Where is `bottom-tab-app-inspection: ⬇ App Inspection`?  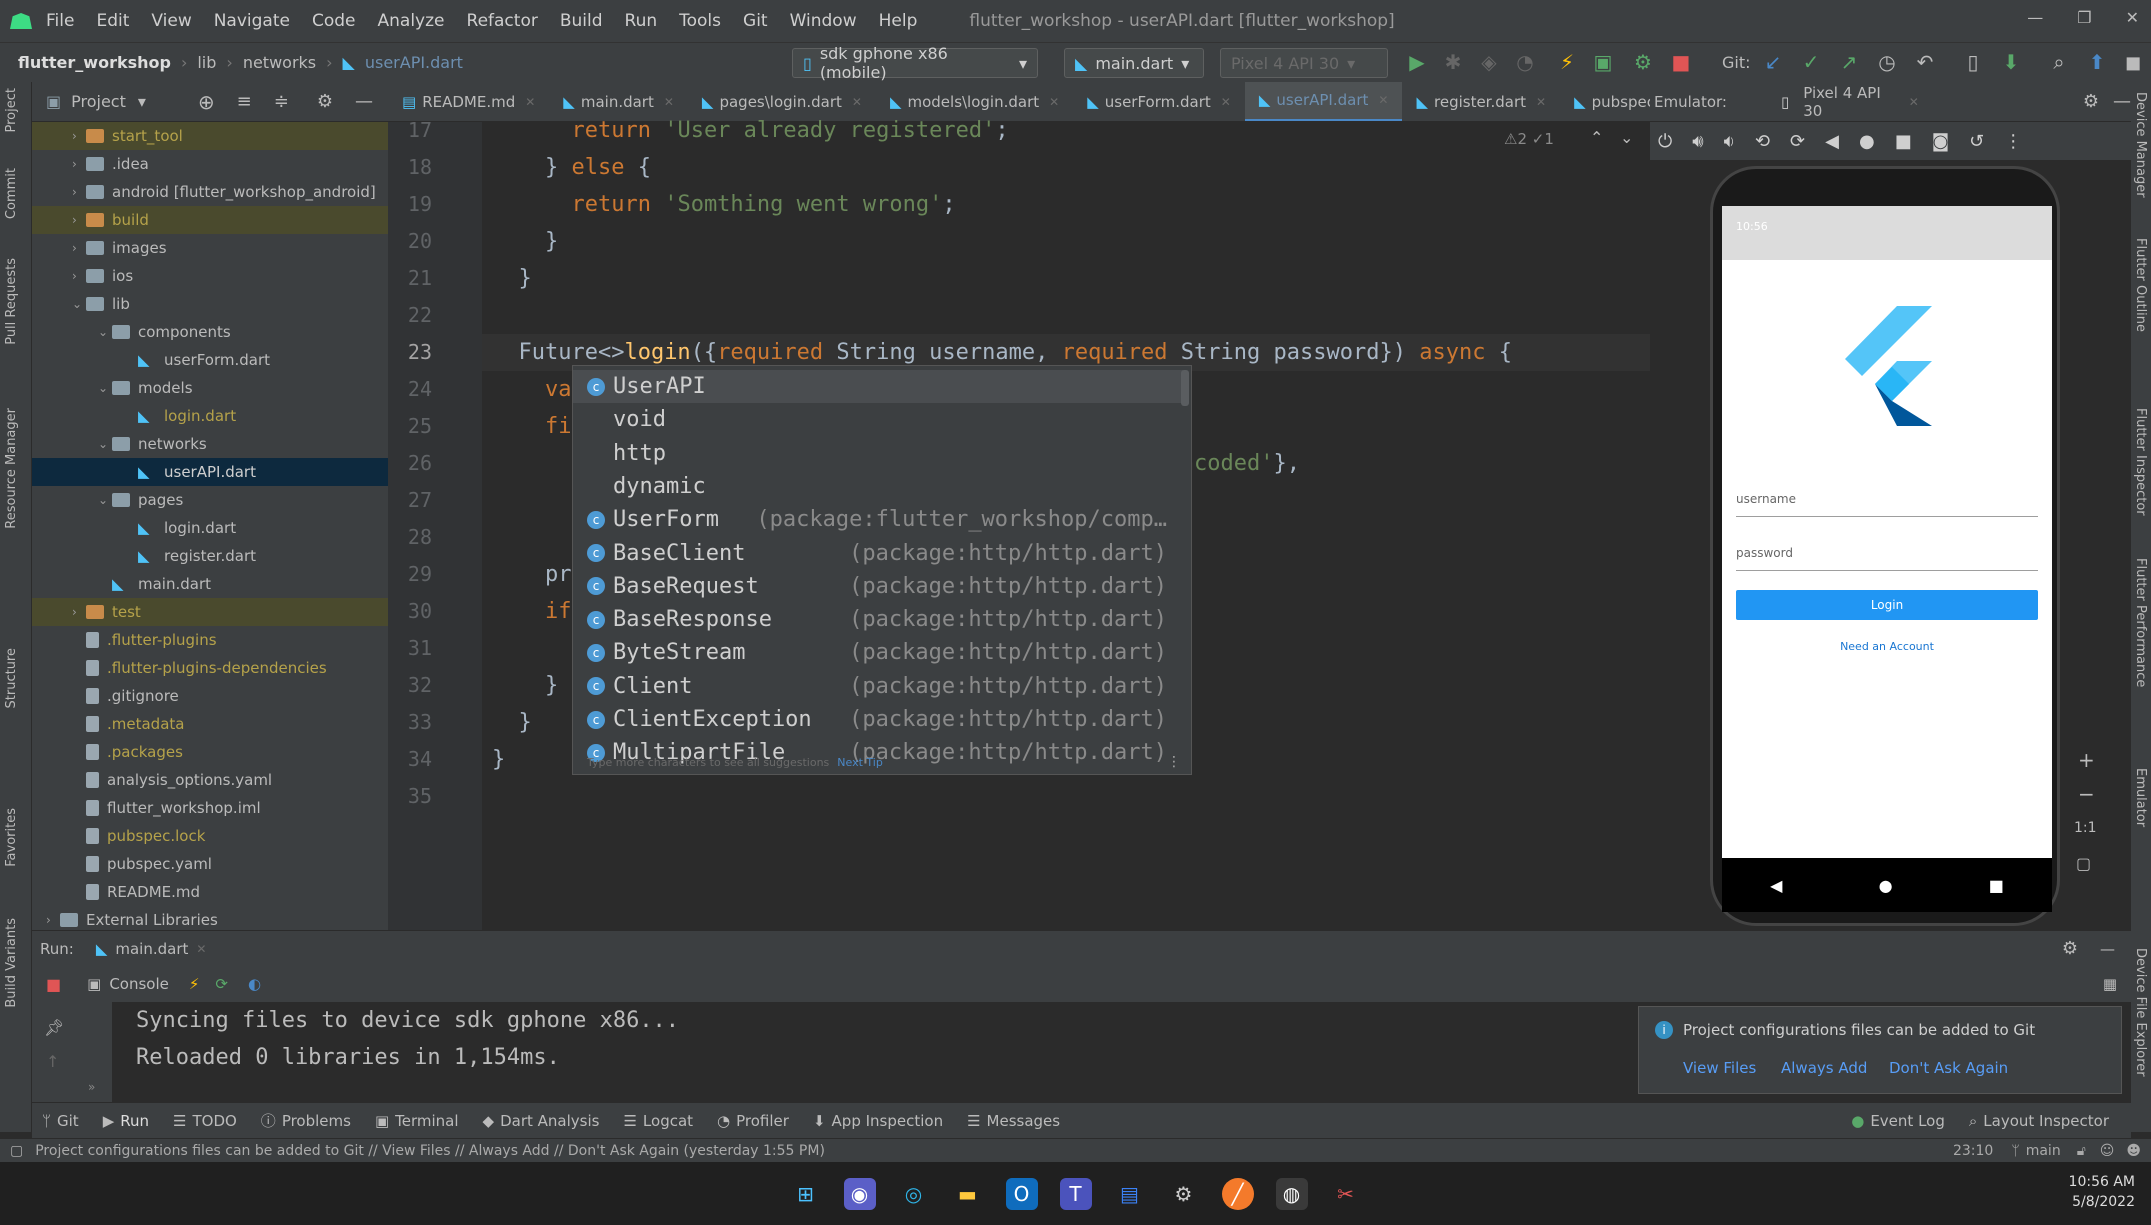
bottom-tab-app-inspection: ⬇ App Inspection is located at coordinates (878, 1121).